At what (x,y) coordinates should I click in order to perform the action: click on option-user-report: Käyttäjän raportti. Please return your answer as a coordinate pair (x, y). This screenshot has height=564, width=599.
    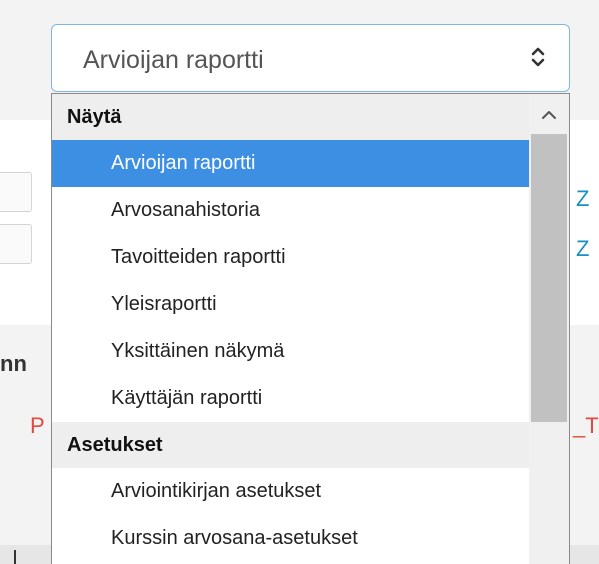
    Looking at the image, I should click on (290, 398).